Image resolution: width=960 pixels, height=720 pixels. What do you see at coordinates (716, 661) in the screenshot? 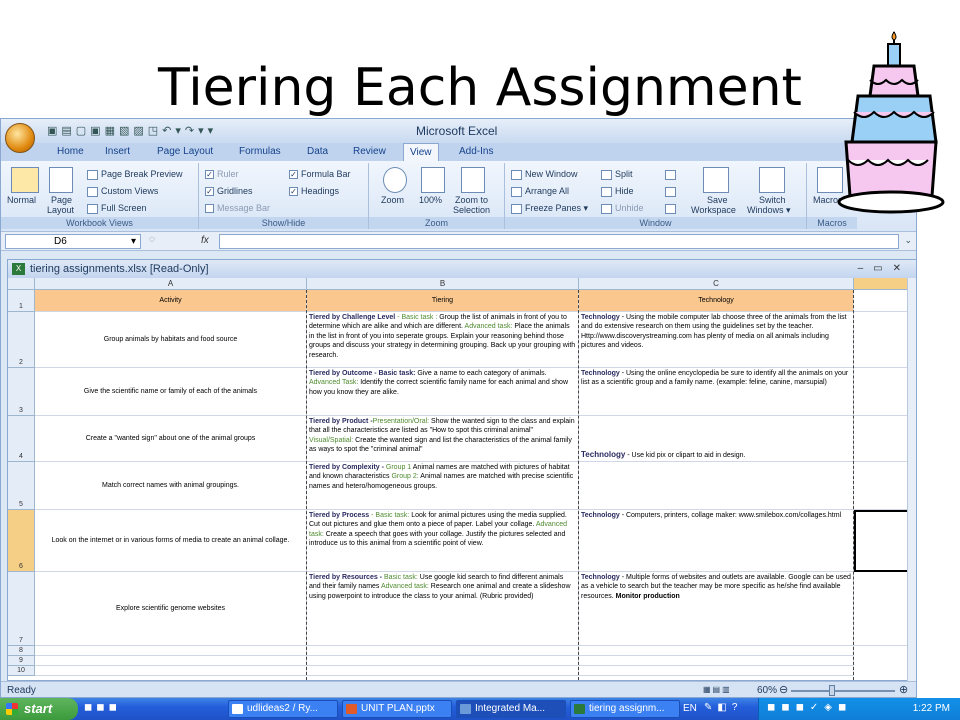
I see `cell-c9` at bounding box center [716, 661].